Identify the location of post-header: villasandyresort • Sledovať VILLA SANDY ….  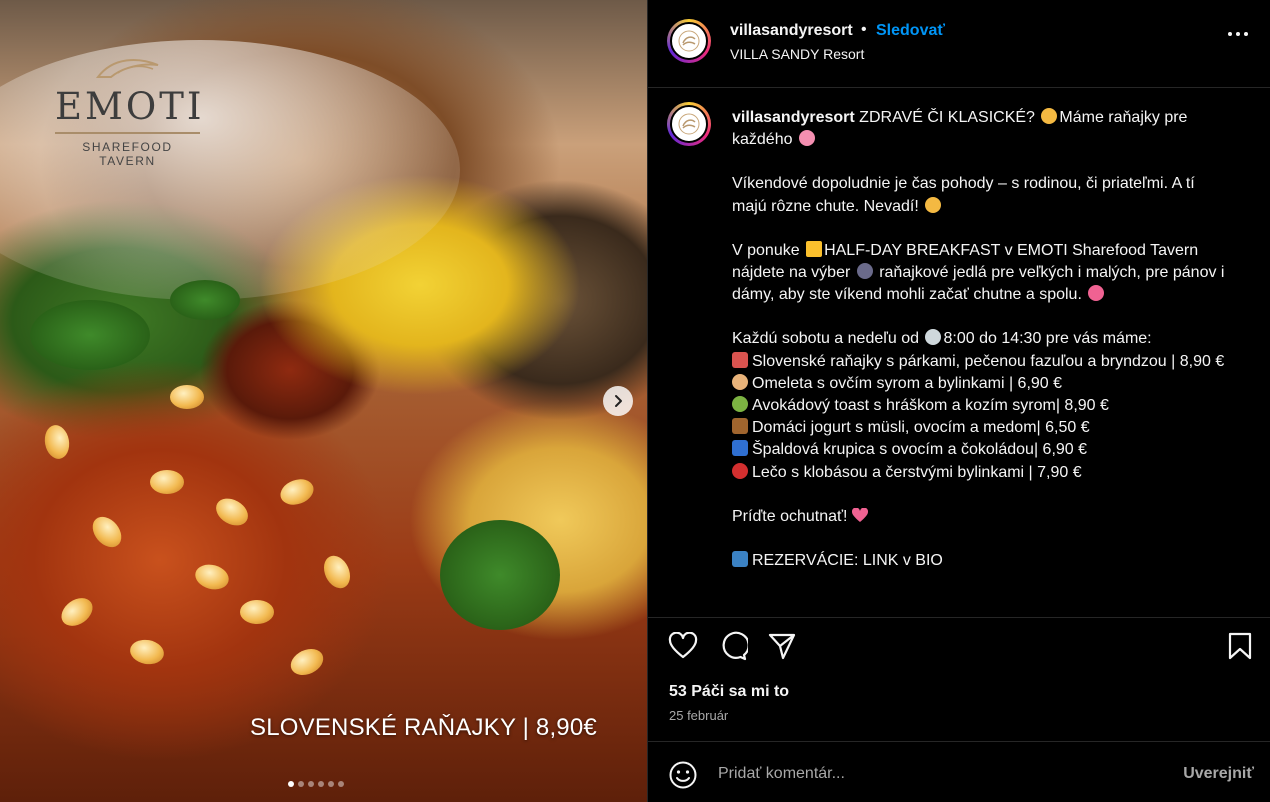
(959, 44).